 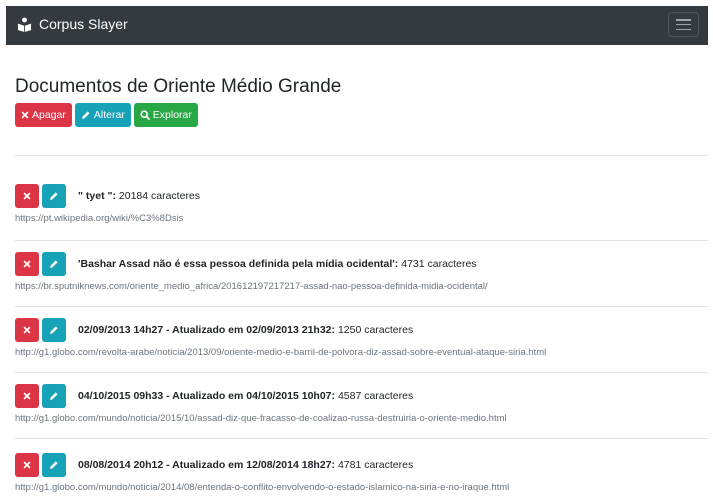 What do you see at coordinates (375, 330) in the screenshot?
I see `document-char-count: 1250 caracteres` at bounding box center [375, 330].